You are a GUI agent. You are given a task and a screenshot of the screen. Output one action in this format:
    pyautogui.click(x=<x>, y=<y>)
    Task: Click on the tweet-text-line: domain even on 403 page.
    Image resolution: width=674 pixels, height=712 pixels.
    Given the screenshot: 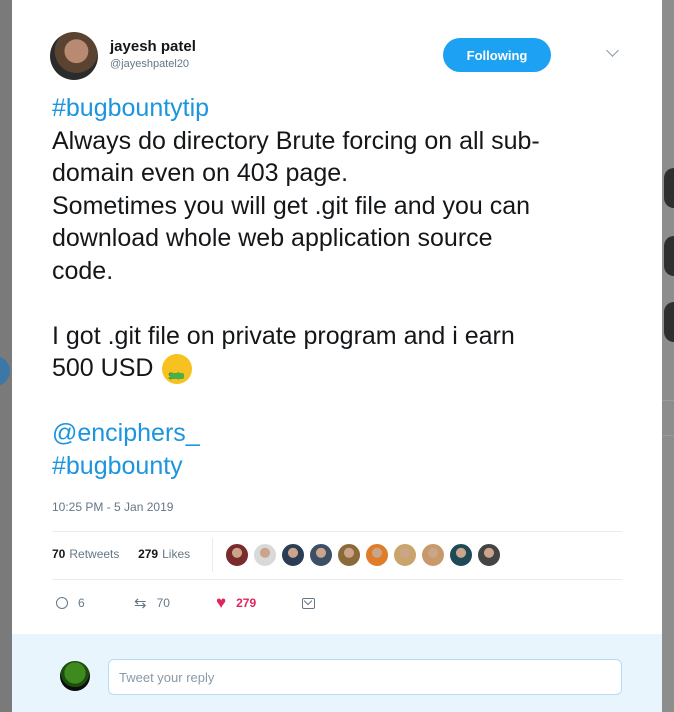 What is the action you would take?
    pyautogui.click(x=200, y=173)
    